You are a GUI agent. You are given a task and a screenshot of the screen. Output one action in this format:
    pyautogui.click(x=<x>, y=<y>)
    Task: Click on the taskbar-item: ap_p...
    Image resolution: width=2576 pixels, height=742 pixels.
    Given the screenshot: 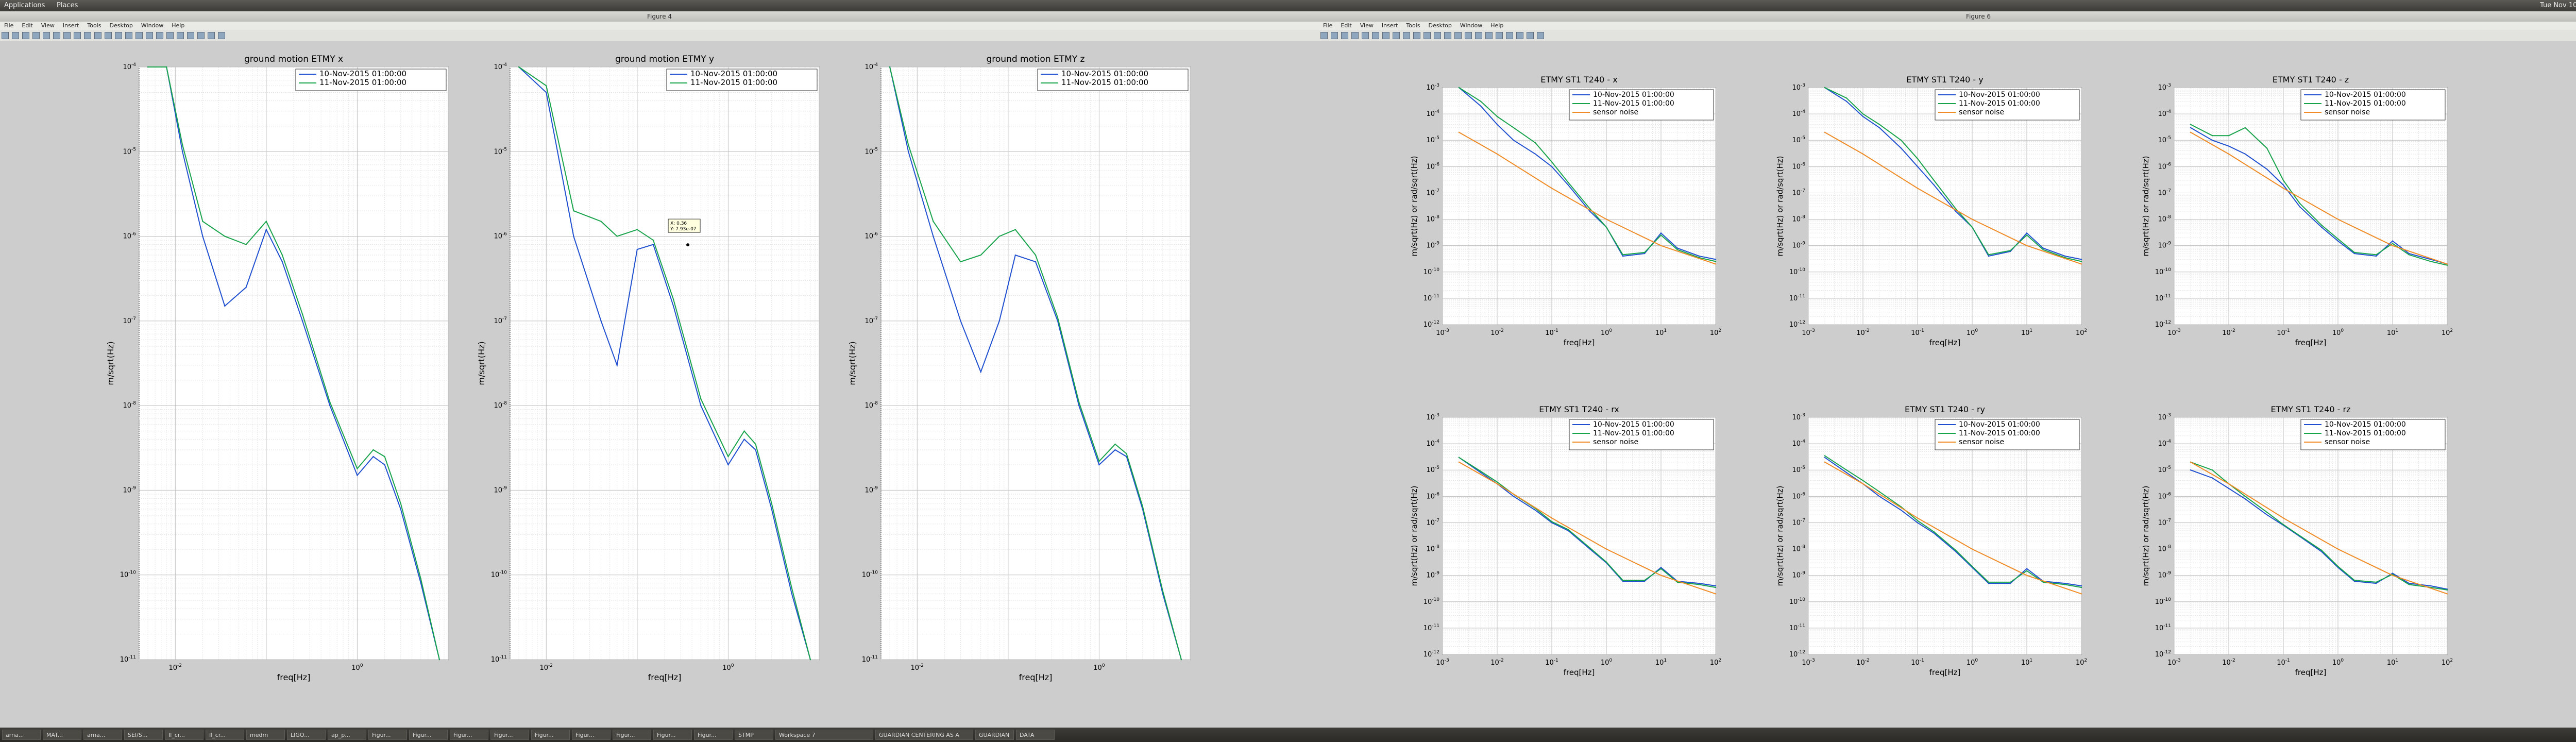 What is the action you would take?
    pyautogui.click(x=347, y=735)
    